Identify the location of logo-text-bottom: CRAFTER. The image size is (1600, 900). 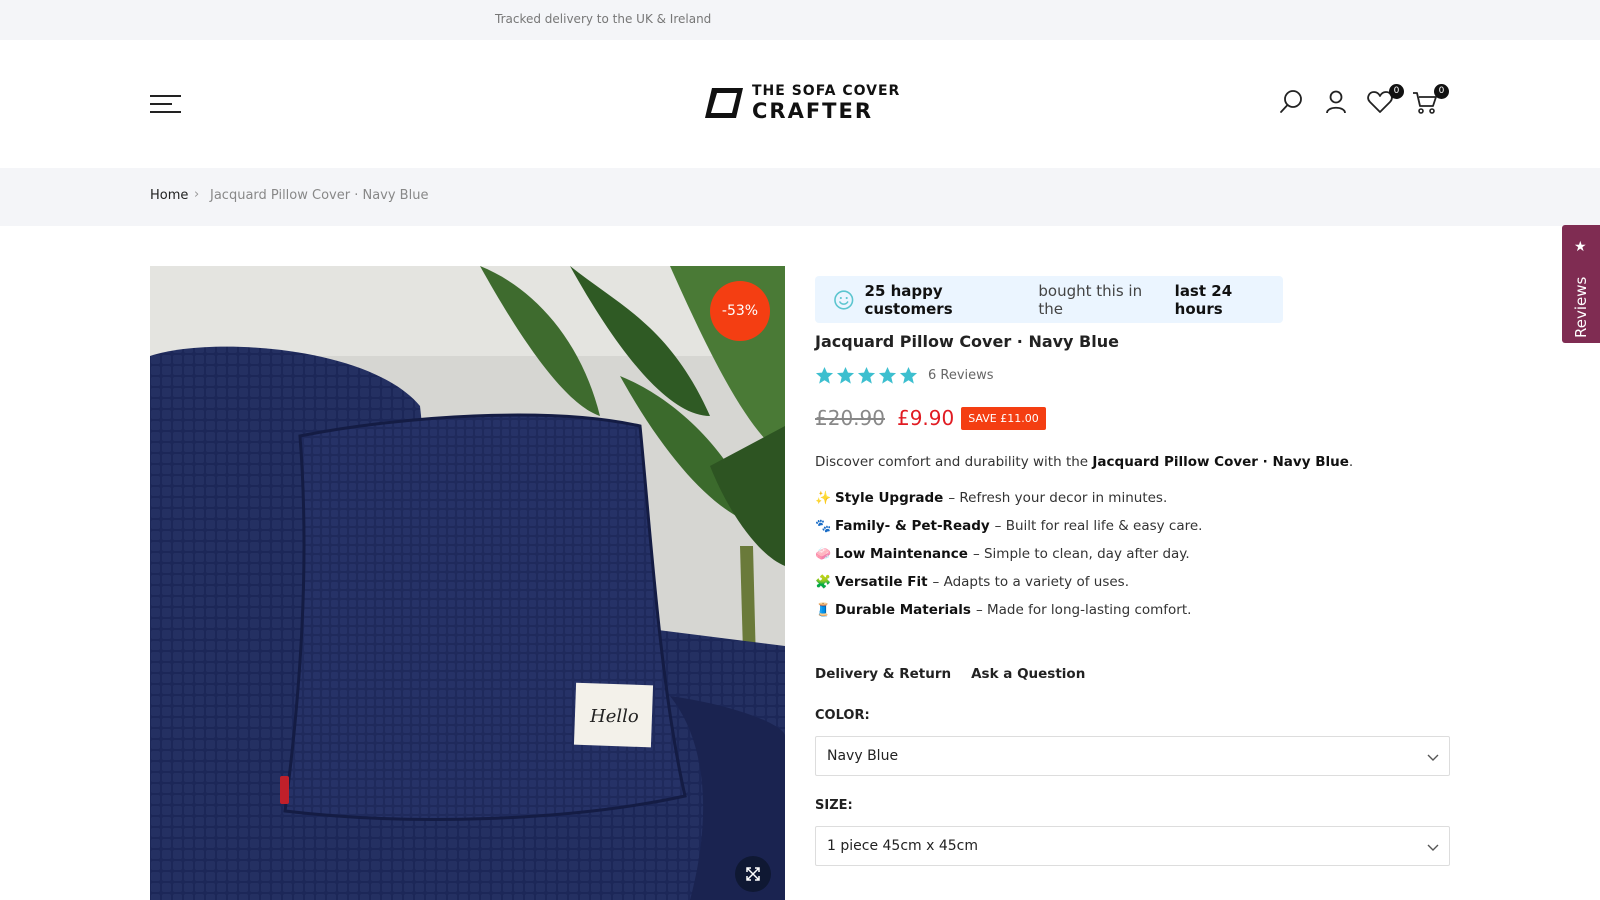
(813, 111).